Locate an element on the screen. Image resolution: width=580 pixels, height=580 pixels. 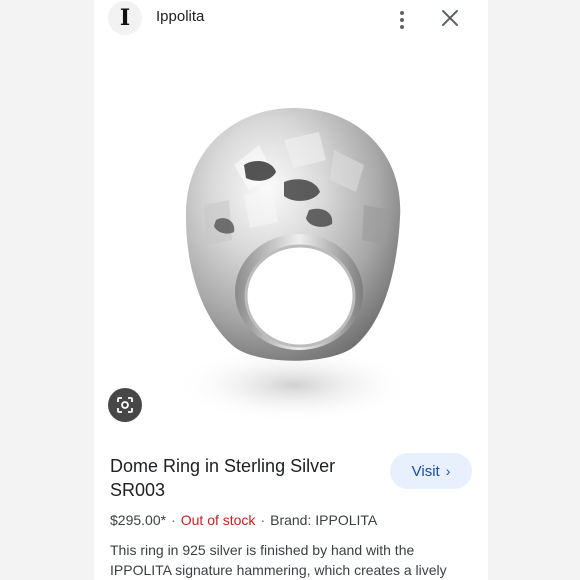
panel-header: I Ippolita is located at coordinates (291, 18).